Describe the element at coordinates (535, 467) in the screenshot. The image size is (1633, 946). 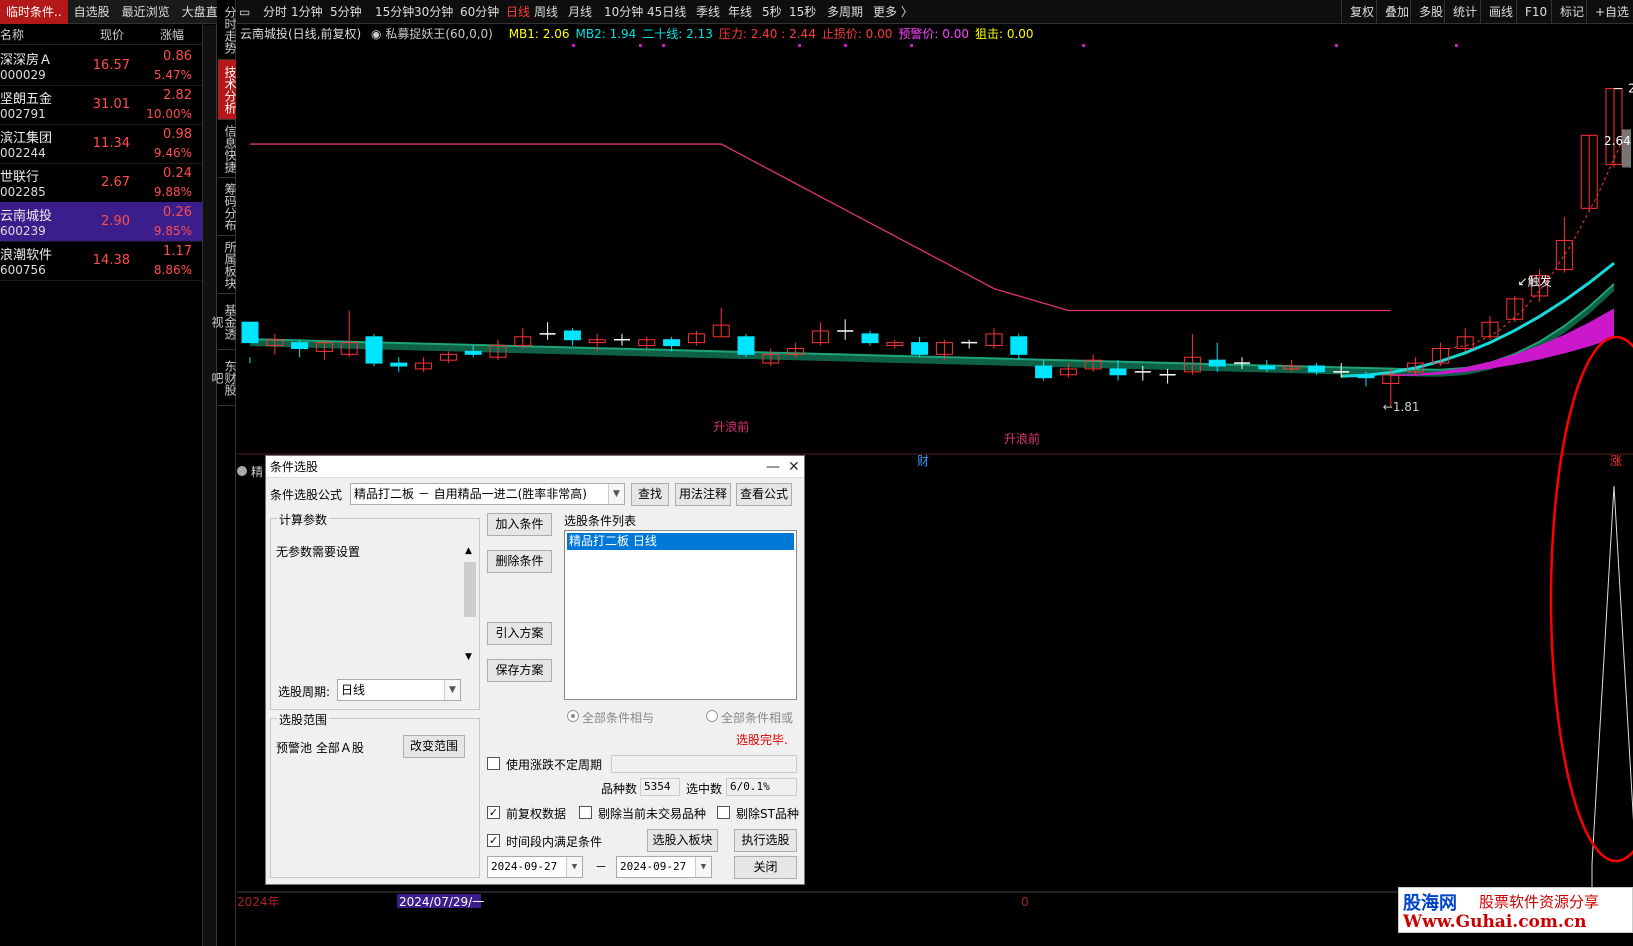
I see `dialog-titlebar: 条件选股 — ✕` at that location.